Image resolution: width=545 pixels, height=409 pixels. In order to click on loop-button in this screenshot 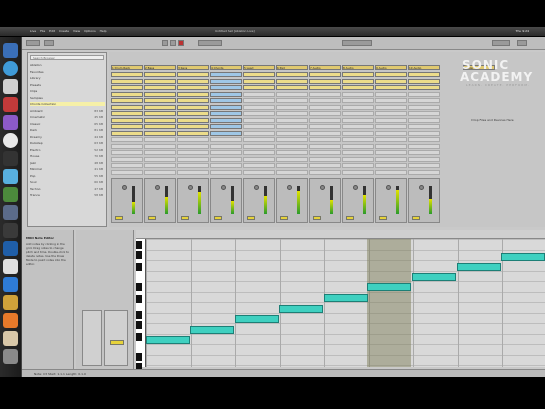, I will do `click(117, 342)`.